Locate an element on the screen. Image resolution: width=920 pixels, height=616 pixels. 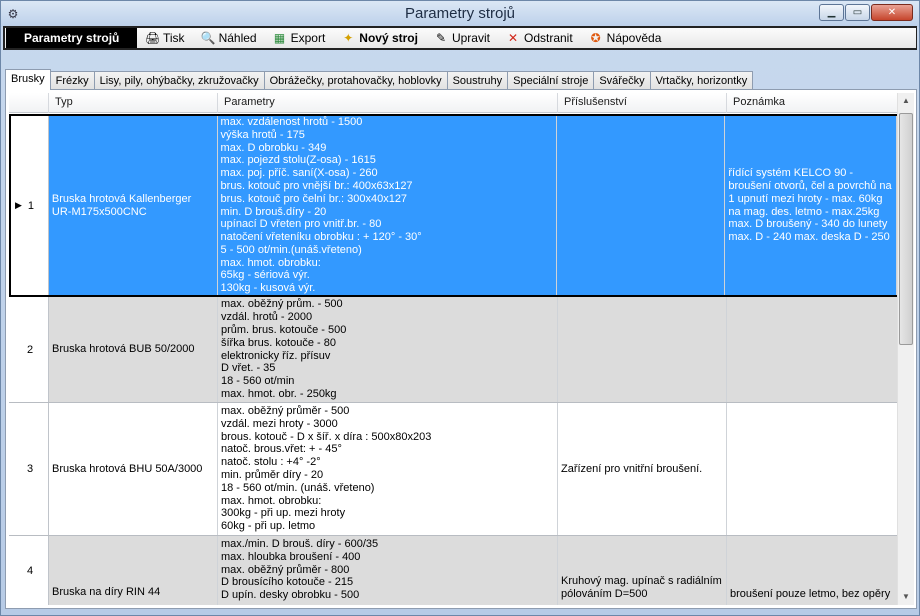
export-button-label: Export is located at coordinates (308, 38).